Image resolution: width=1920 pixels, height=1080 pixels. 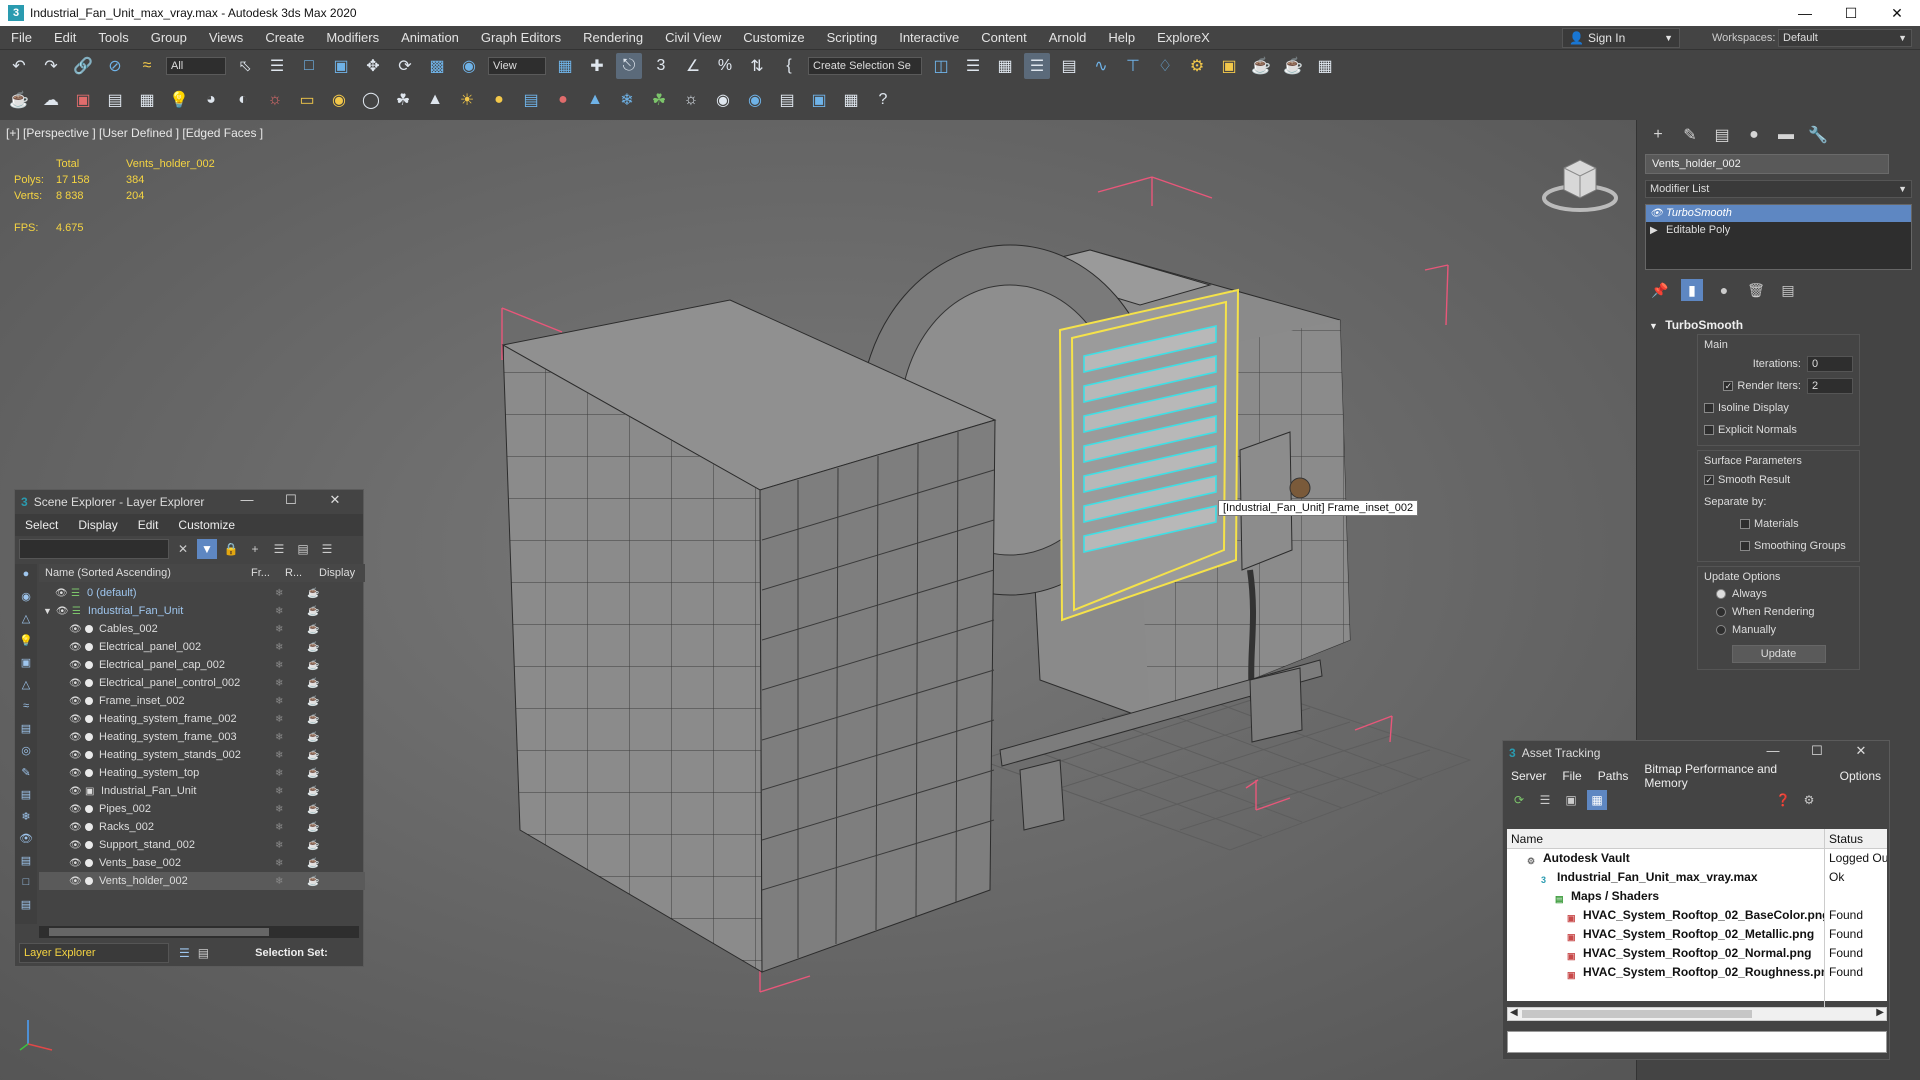 I want to click on close-icon: ✕, so click(x=1861, y=751).